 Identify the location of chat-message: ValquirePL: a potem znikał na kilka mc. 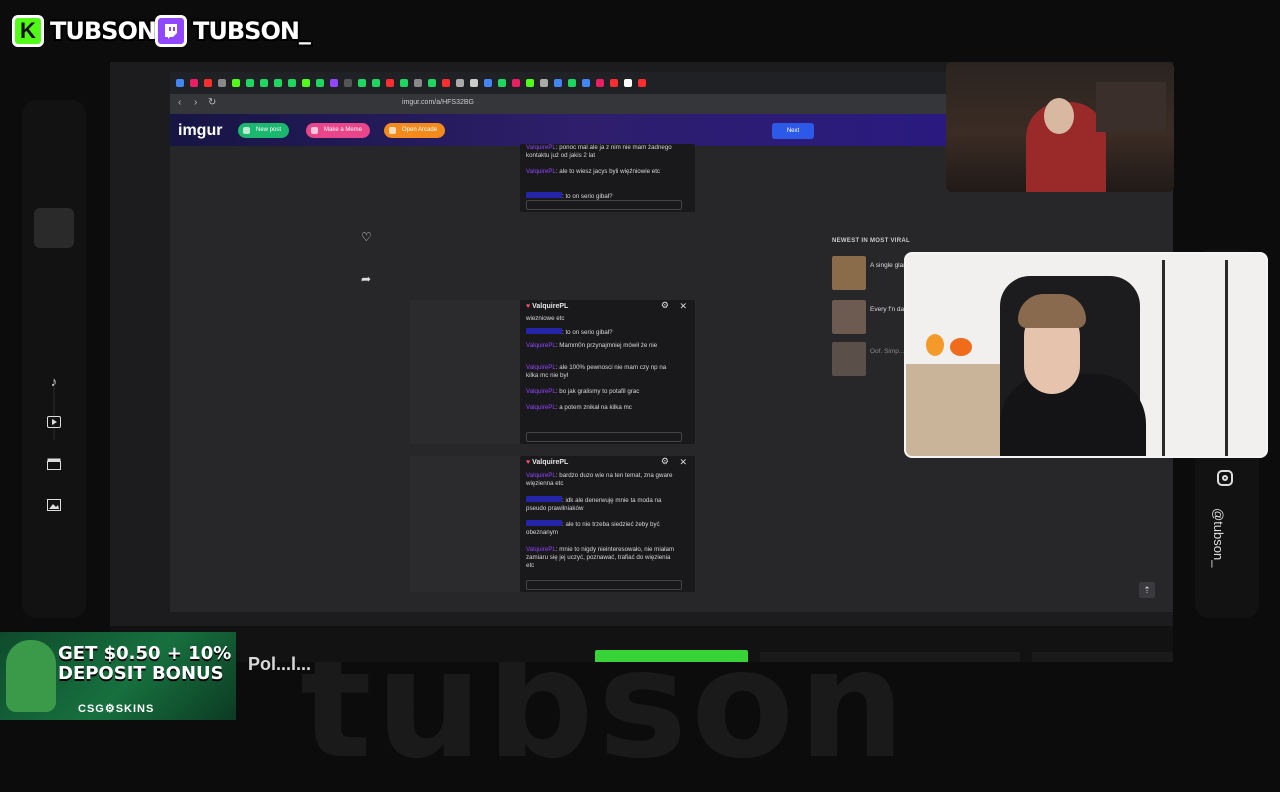
(579, 407).